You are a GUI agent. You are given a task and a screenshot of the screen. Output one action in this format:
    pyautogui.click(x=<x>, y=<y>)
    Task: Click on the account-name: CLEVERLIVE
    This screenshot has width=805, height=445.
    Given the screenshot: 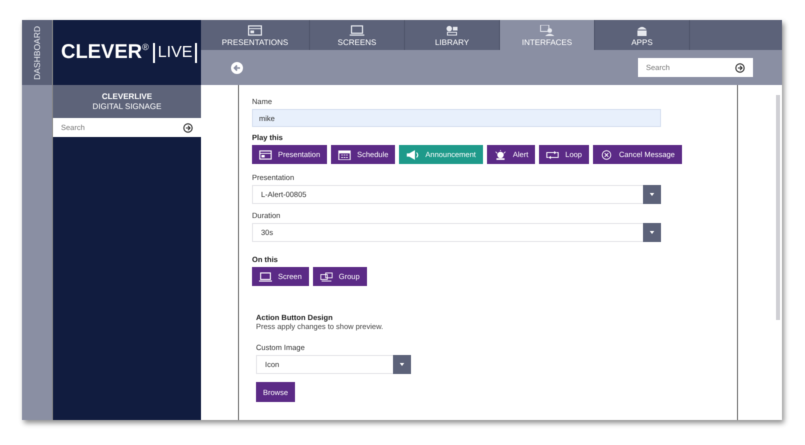 What is the action you would take?
    pyautogui.click(x=127, y=97)
    